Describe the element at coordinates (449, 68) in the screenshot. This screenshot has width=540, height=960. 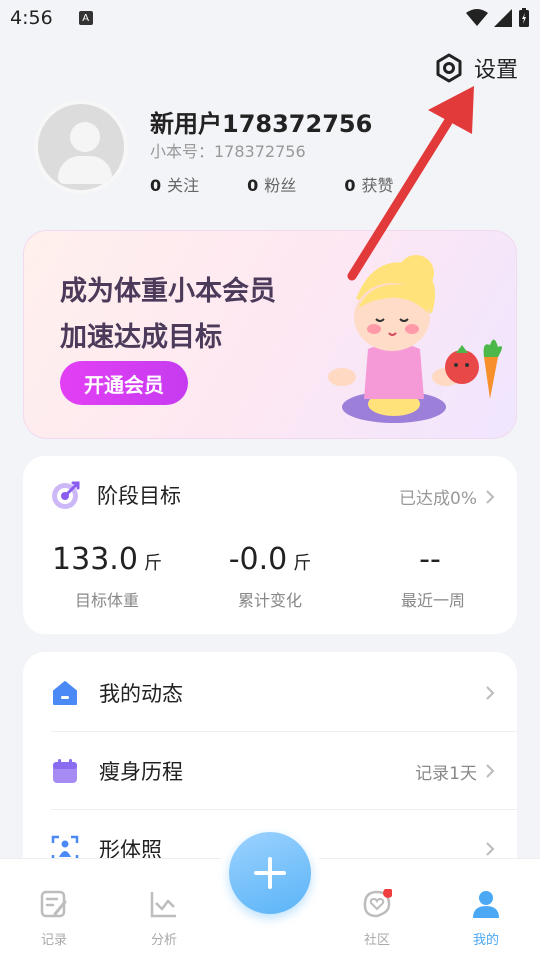
I see `settings-hexagon-icon` at that location.